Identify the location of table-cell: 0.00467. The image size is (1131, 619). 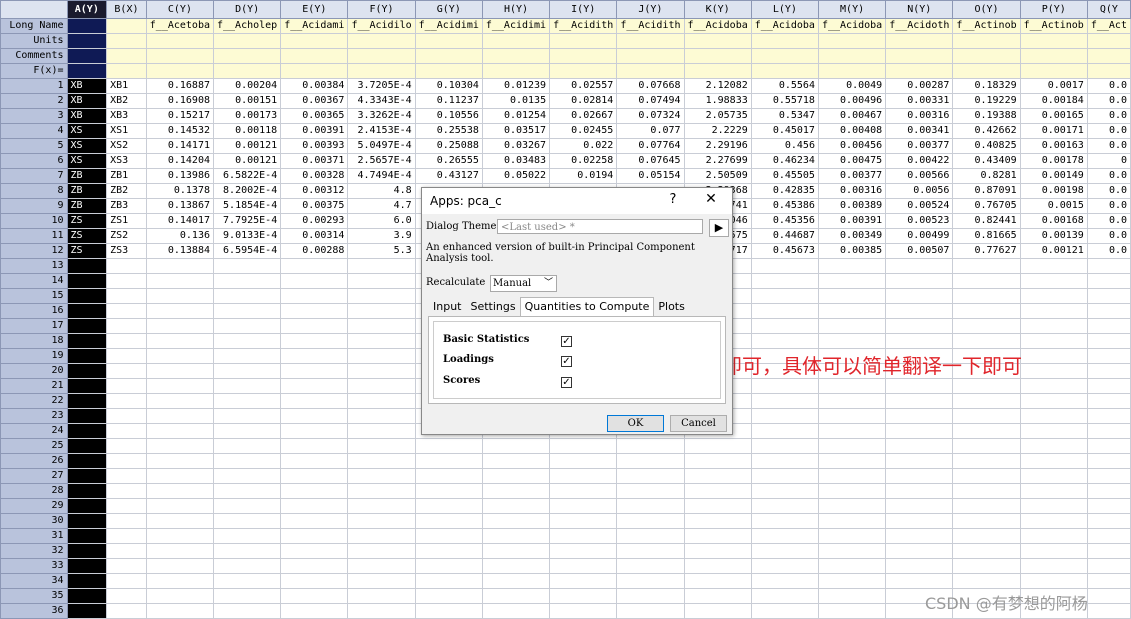
(852, 116).